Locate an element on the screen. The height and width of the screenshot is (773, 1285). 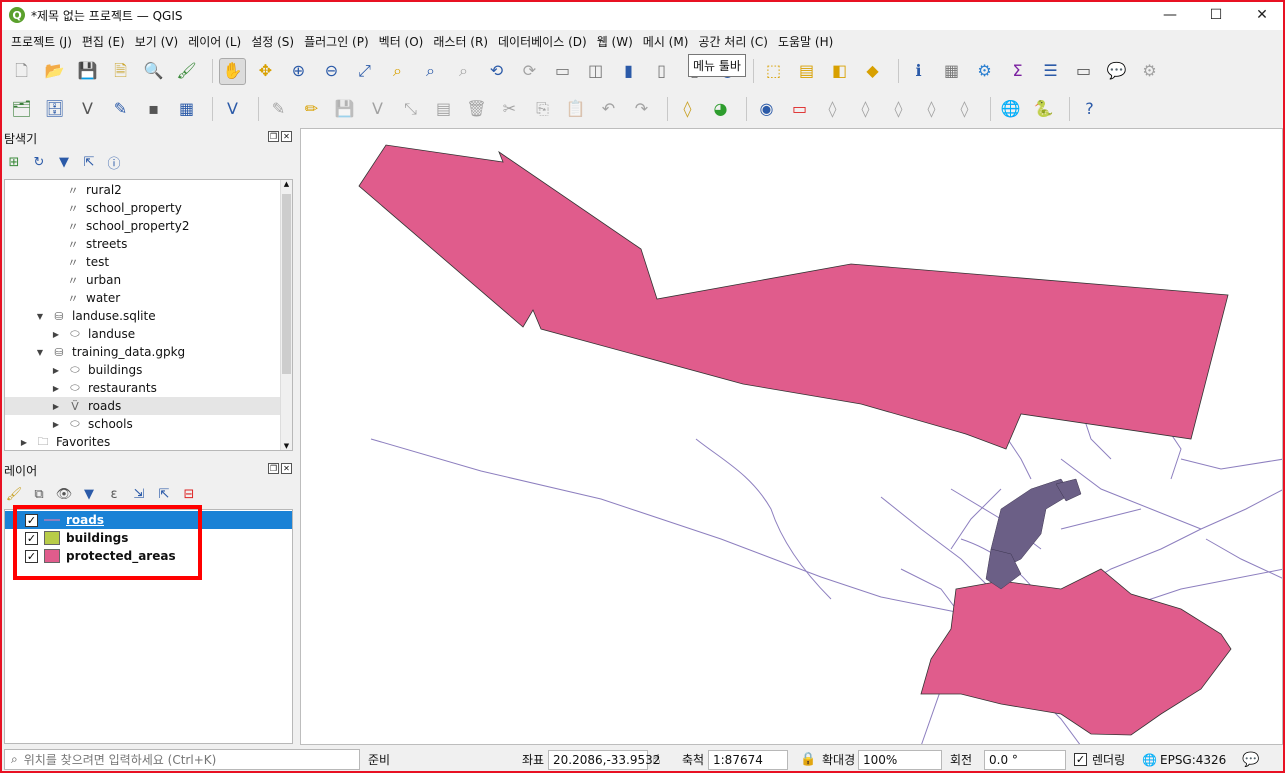
layer-row-roads: ✓ roads is located at coordinates (148, 520).